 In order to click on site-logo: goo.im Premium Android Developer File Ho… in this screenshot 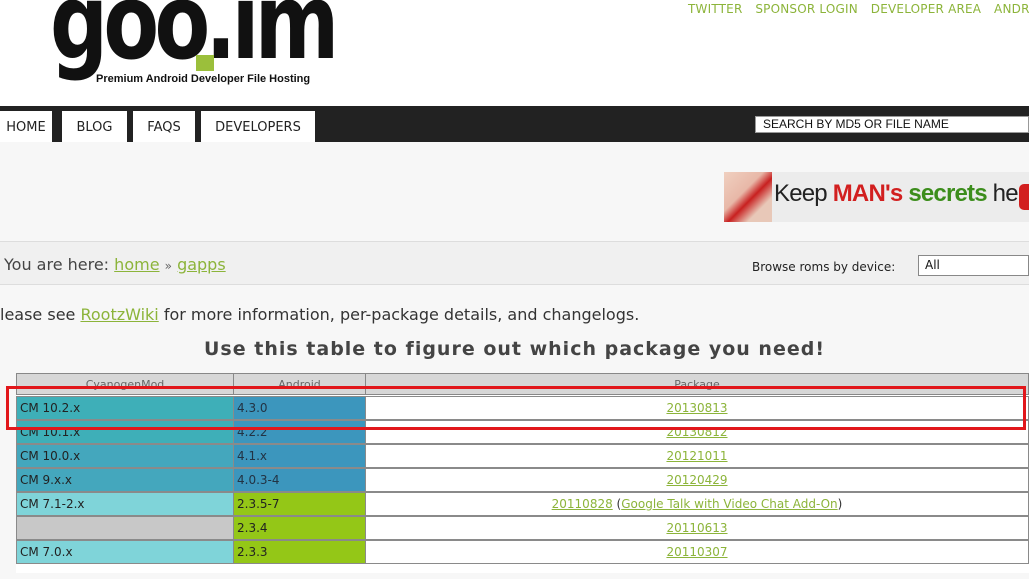, I will do `click(194, 48)`.